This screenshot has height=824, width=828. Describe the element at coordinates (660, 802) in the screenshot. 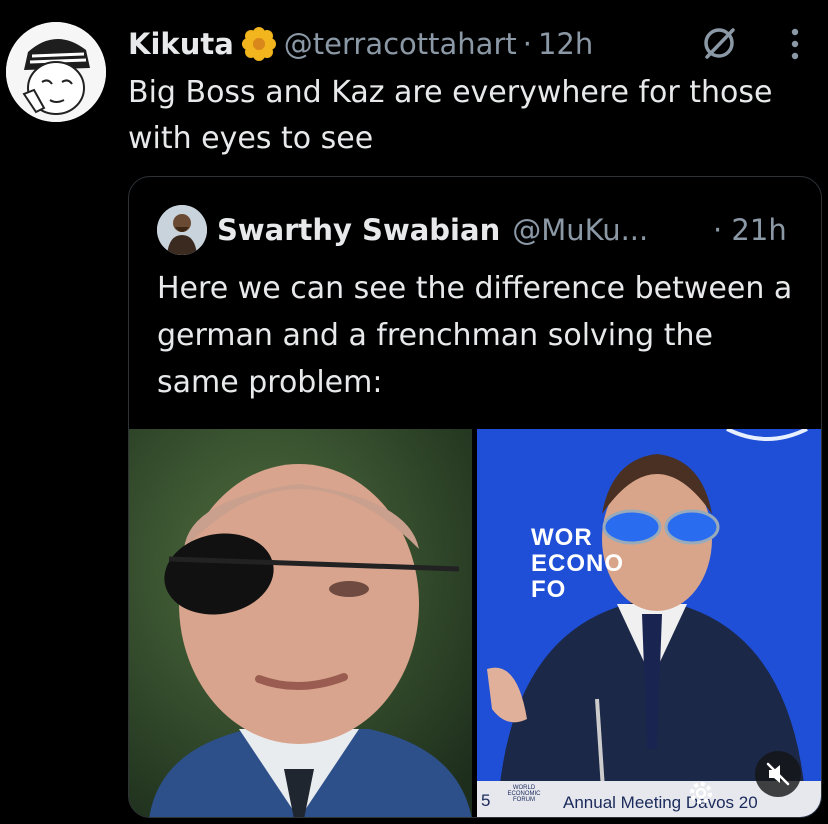

I see `banner-text: Annual Meeting Davos 20` at that location.